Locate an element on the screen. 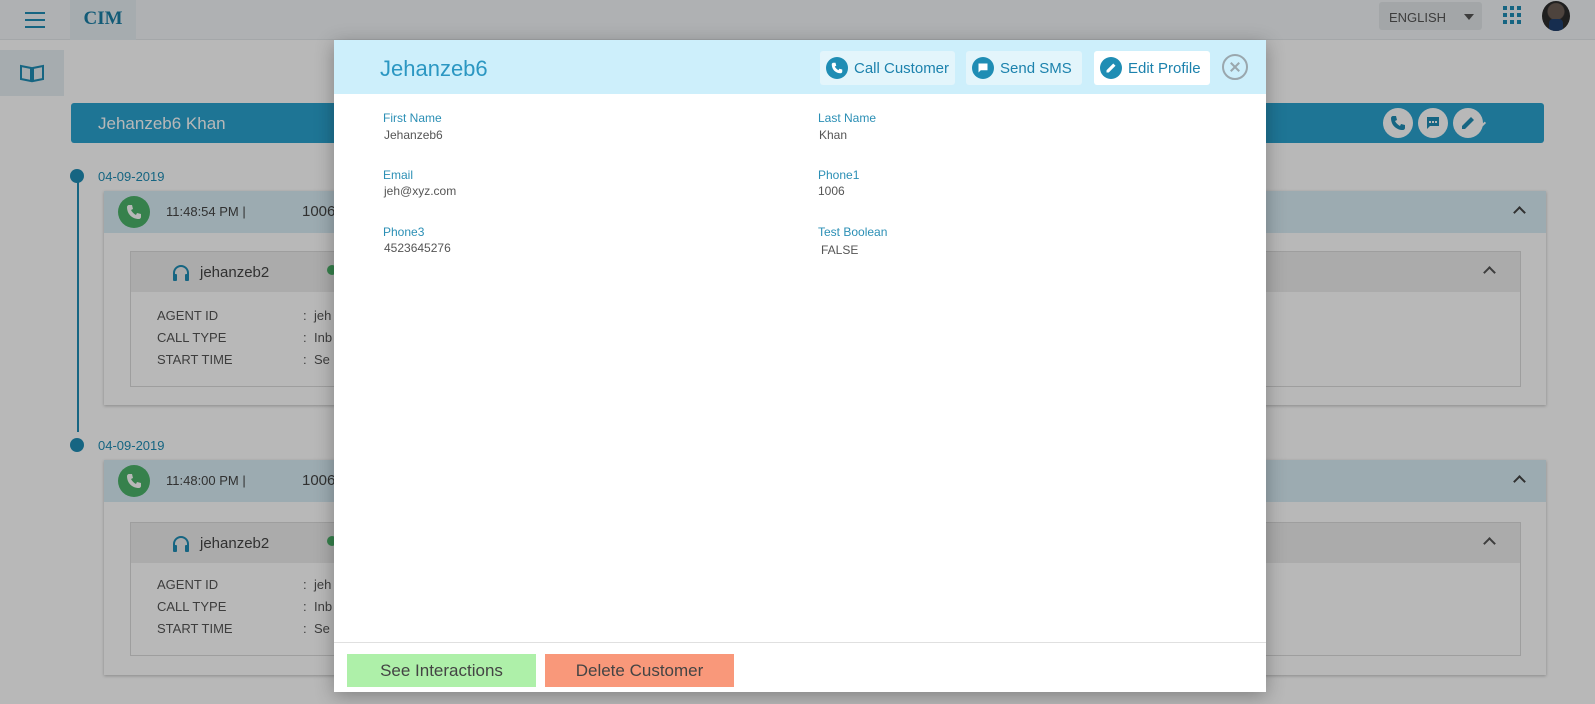  pencil-icon is located at coordinates (1111, 68).